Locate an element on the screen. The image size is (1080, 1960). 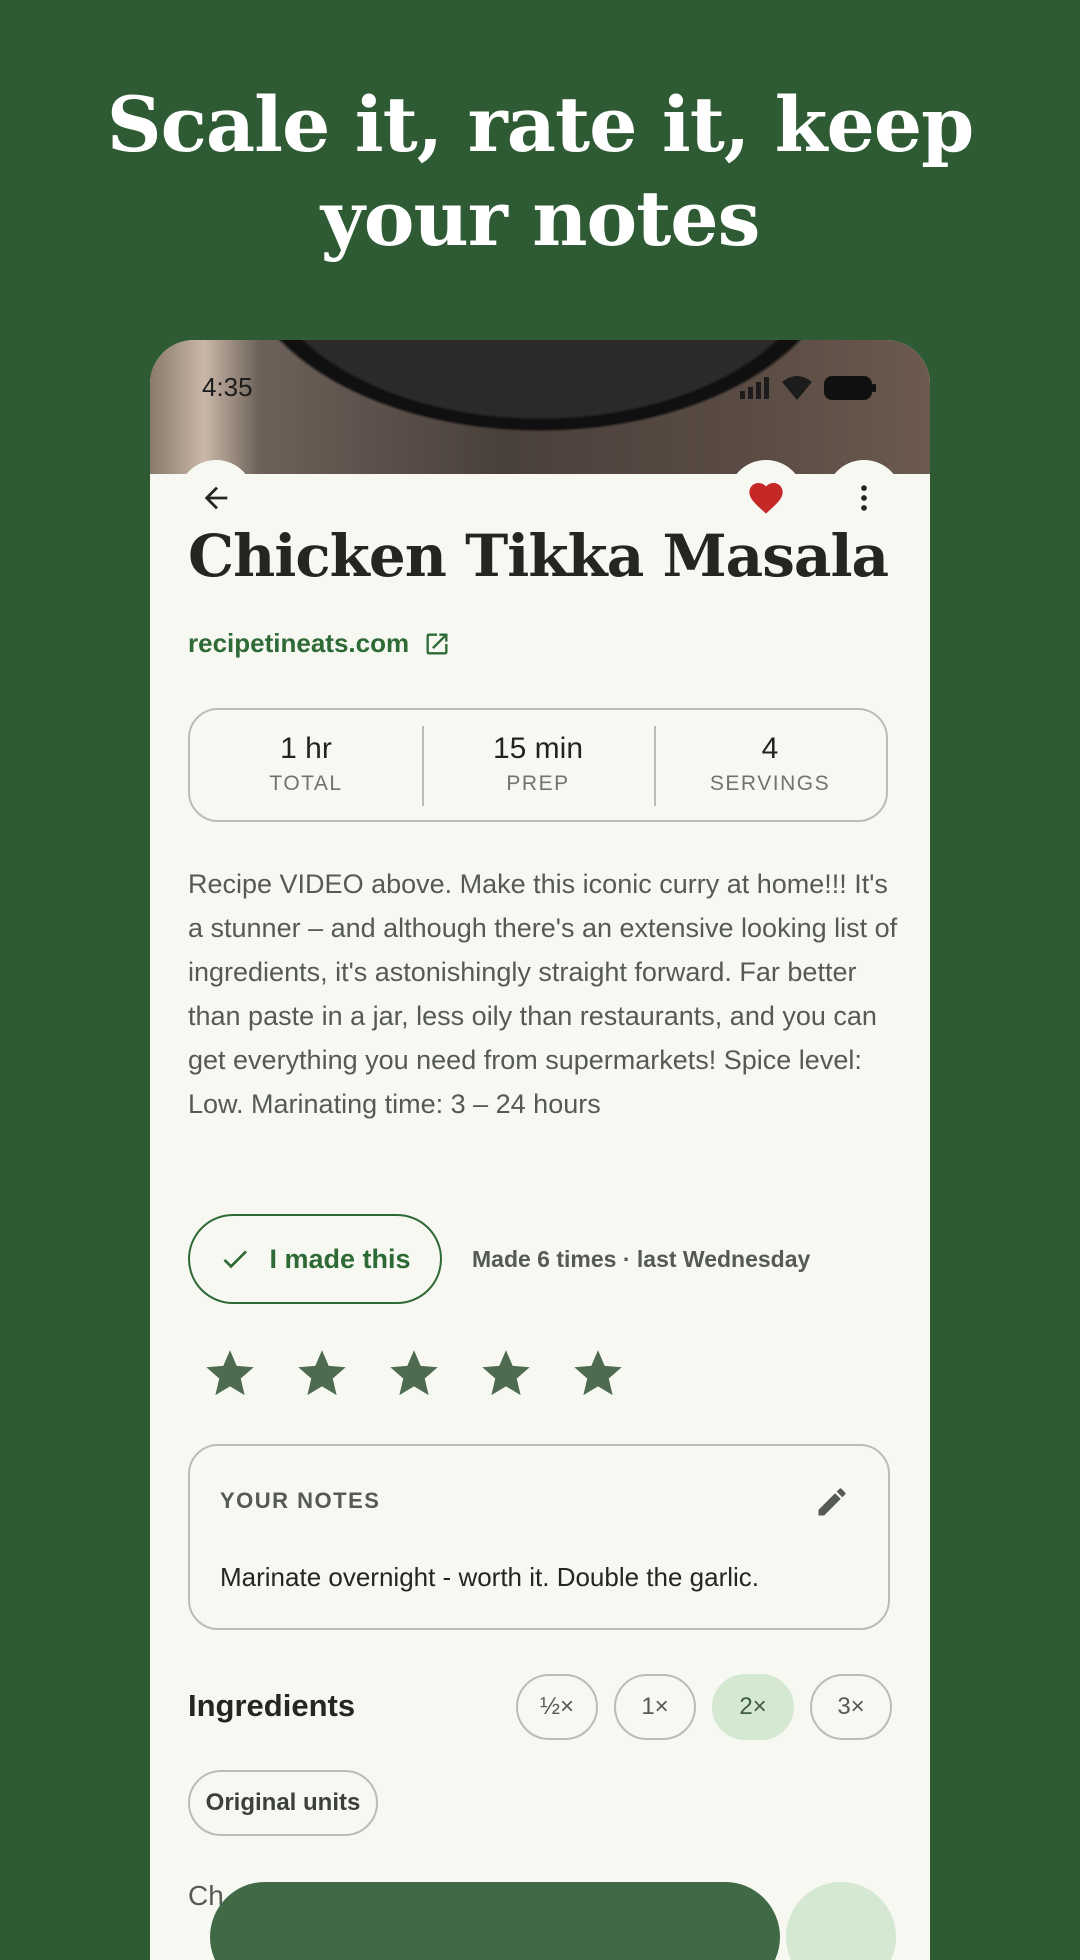
battery-icon is located at coordinates (850, 388).